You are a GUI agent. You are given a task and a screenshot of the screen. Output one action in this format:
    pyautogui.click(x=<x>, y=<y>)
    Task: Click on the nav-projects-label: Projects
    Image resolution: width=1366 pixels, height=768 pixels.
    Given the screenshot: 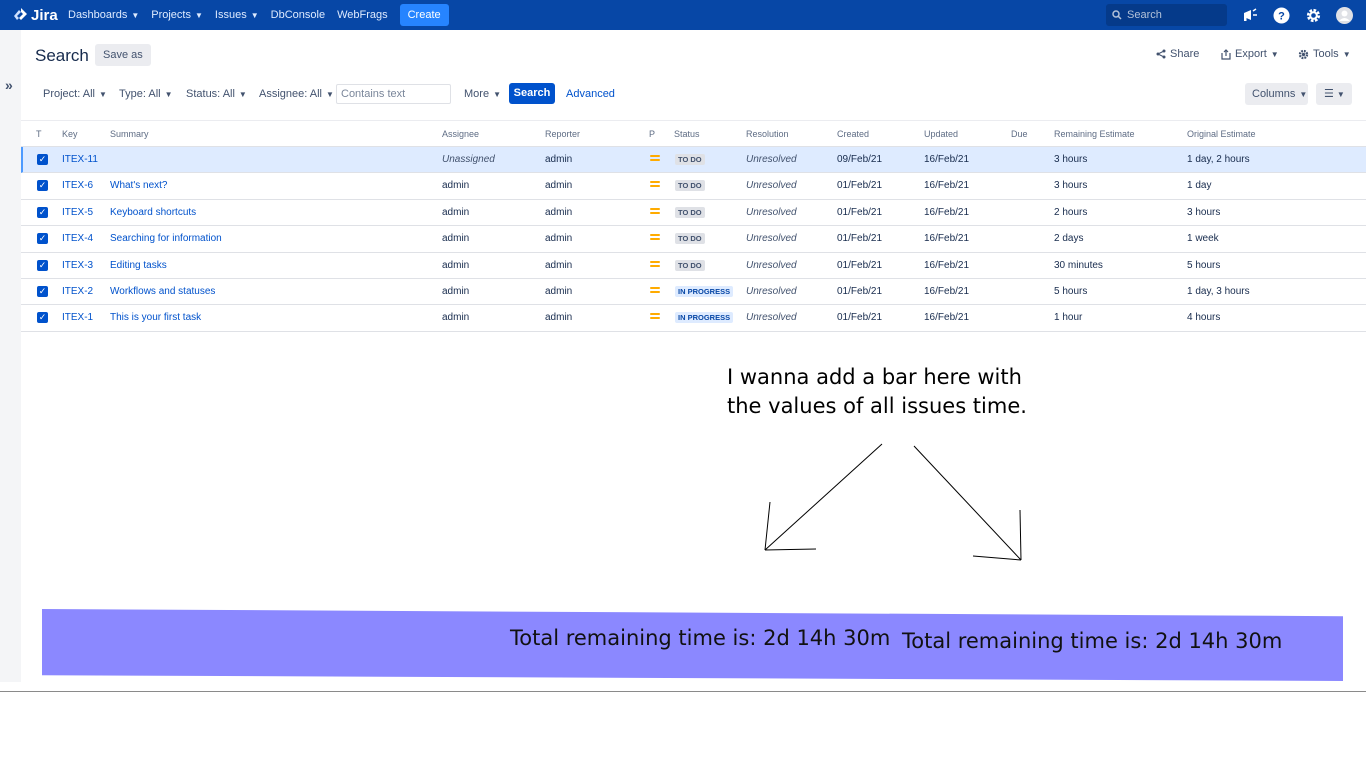 What is the action you would take?
    pyautogui.click(x=171, y=15)
    